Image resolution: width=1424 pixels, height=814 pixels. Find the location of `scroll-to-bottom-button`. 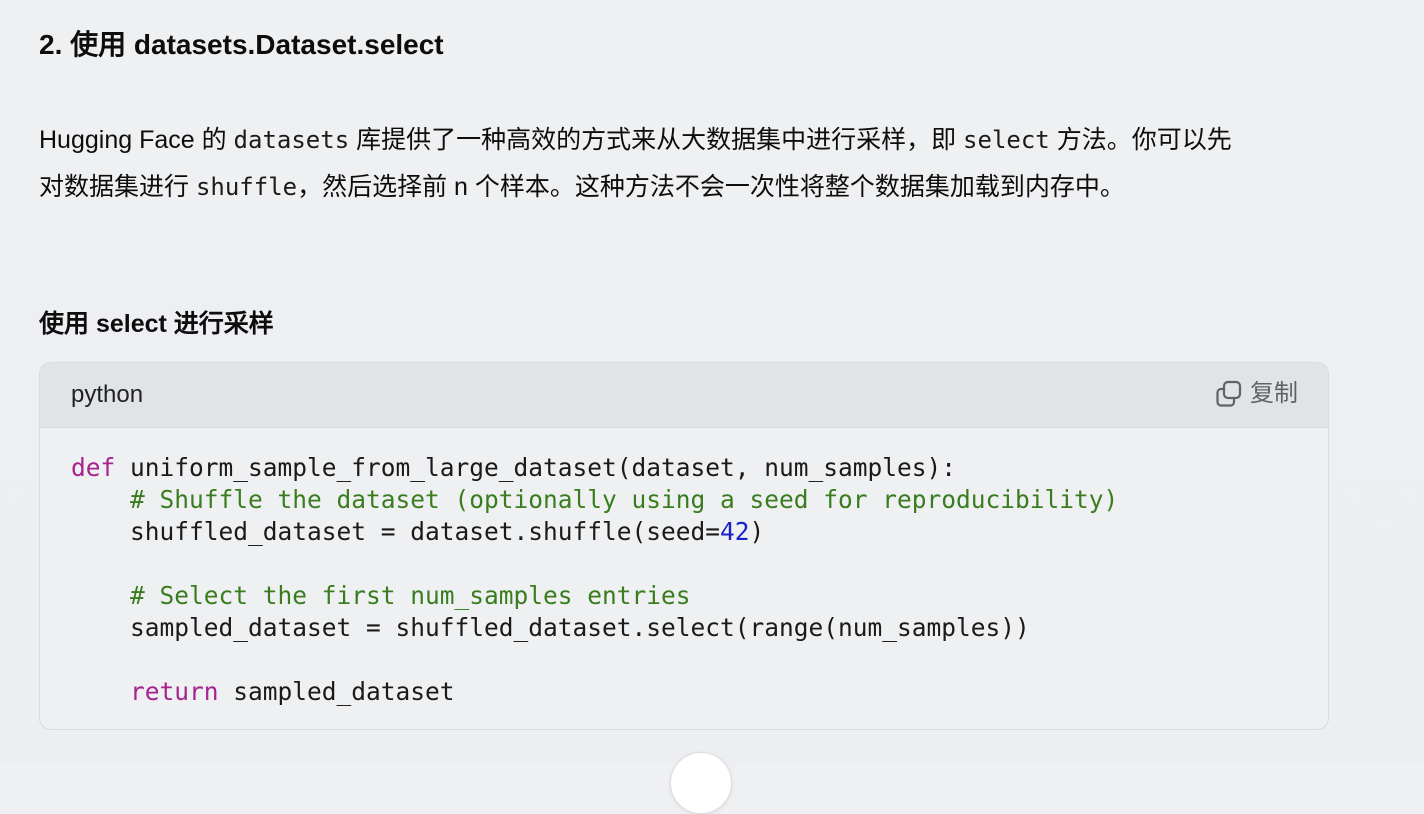

scroll-to-bottom-button is located at coordinates (701, 783).